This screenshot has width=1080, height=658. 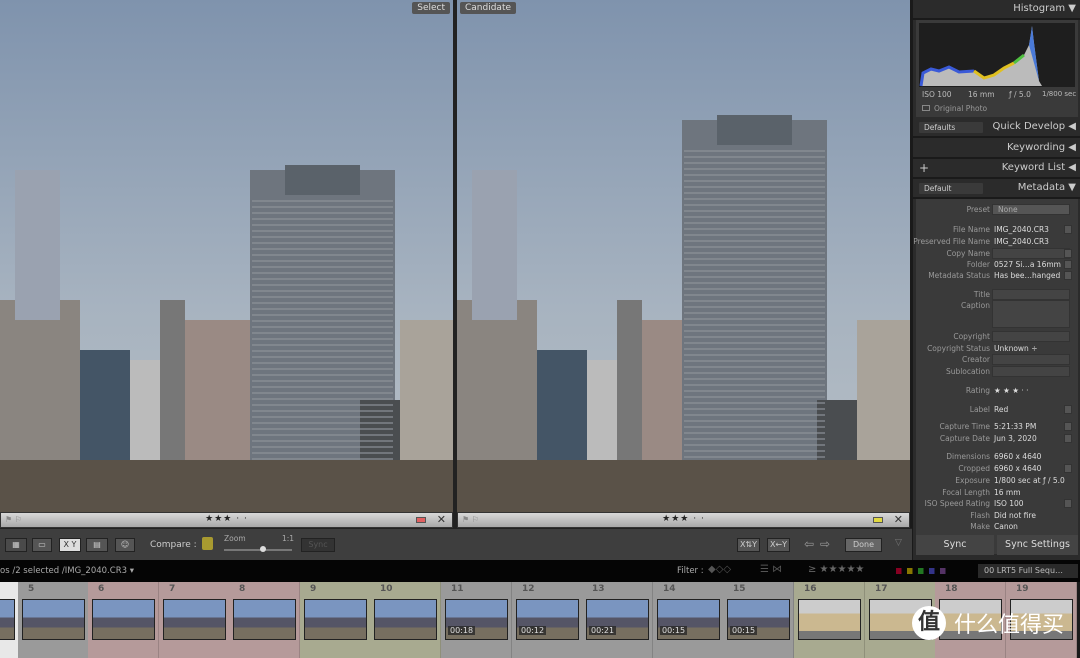 What do you see at coordinates (825, 544) in the screenshot?
I see `next-arrow-icon: ⇨` at bounding box center [825, 544].